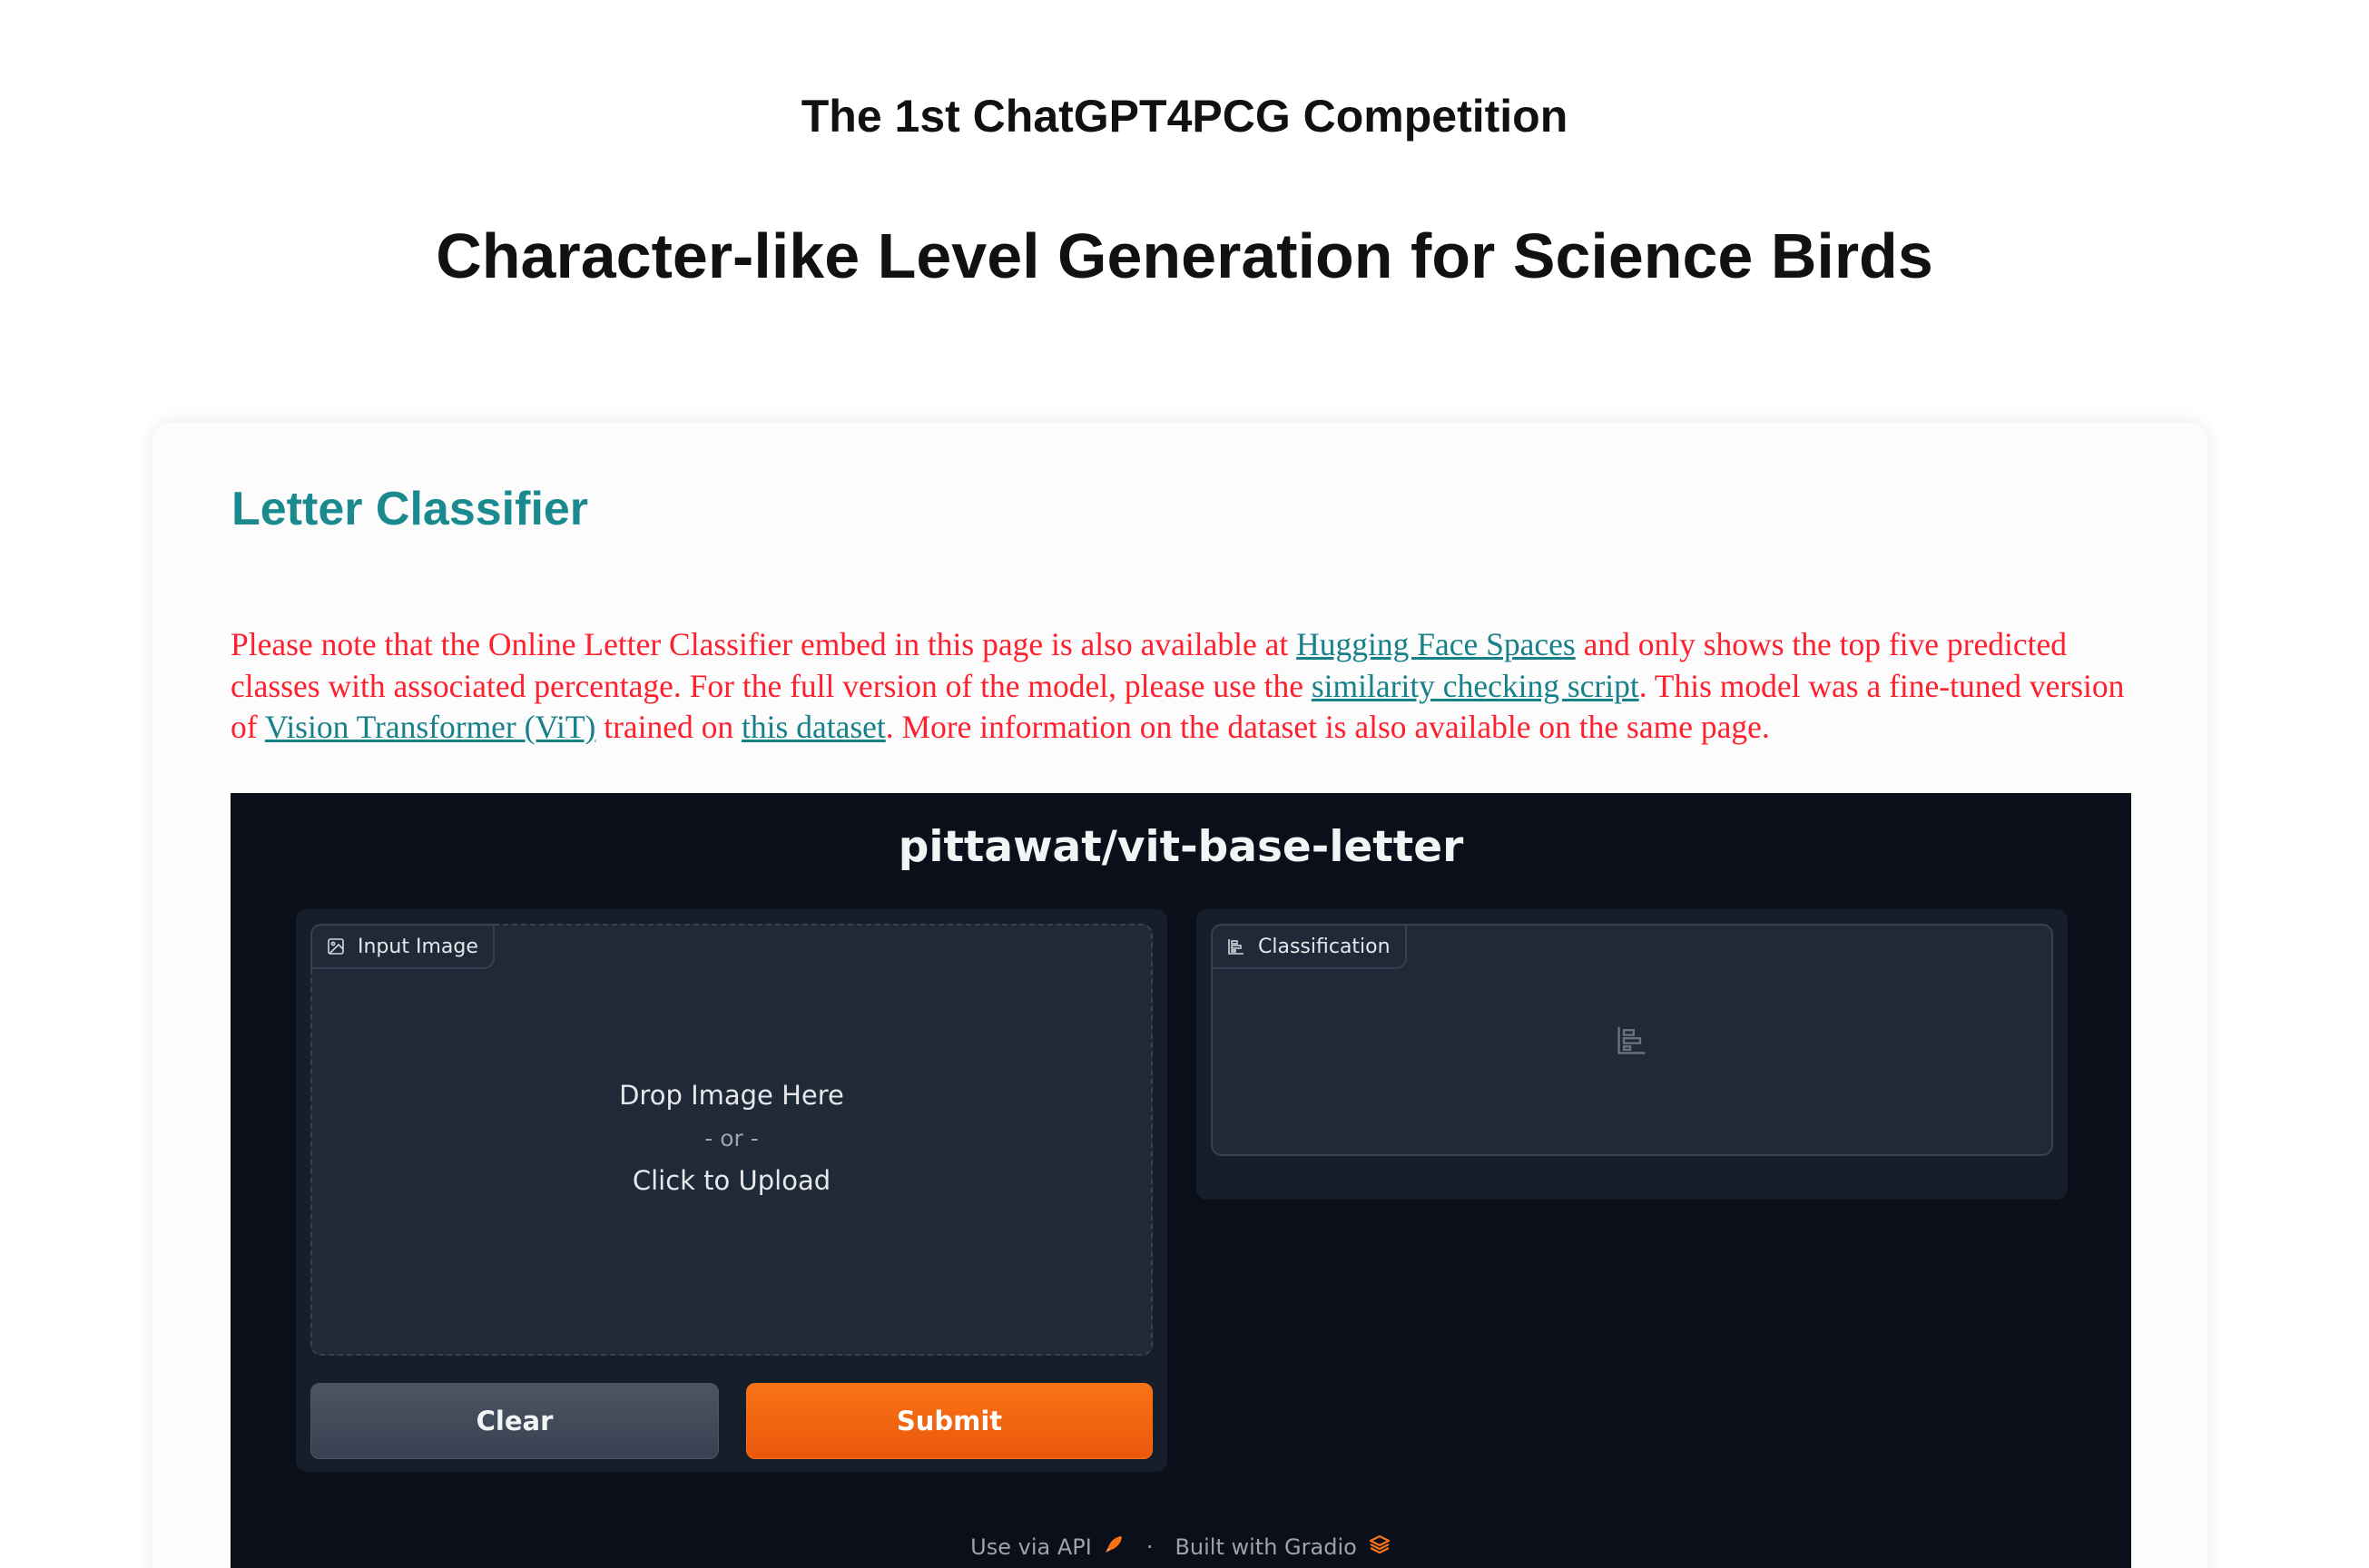 The width and height of the screenshot is (2369, 1568). I want to click on rocket-icon, so click(1114, 1547).